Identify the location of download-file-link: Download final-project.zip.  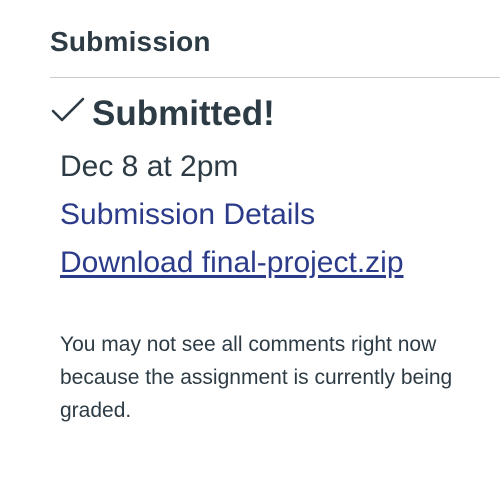
(232, 263).